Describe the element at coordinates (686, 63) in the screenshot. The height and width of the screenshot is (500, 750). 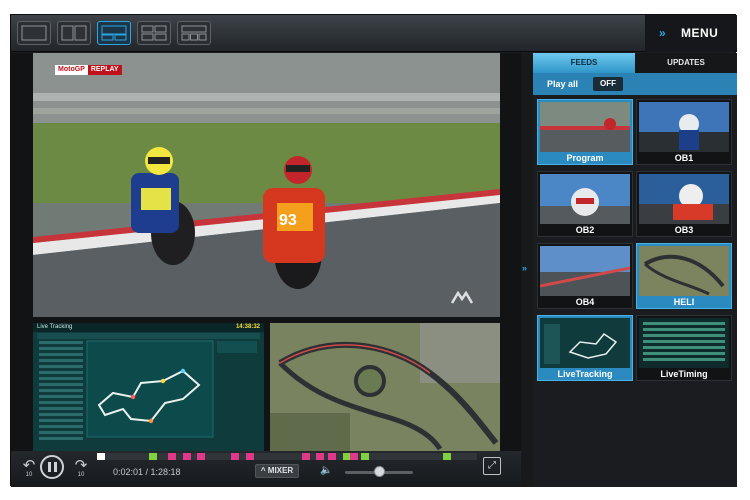
I see `tab-updates: UPDATES` at that location.